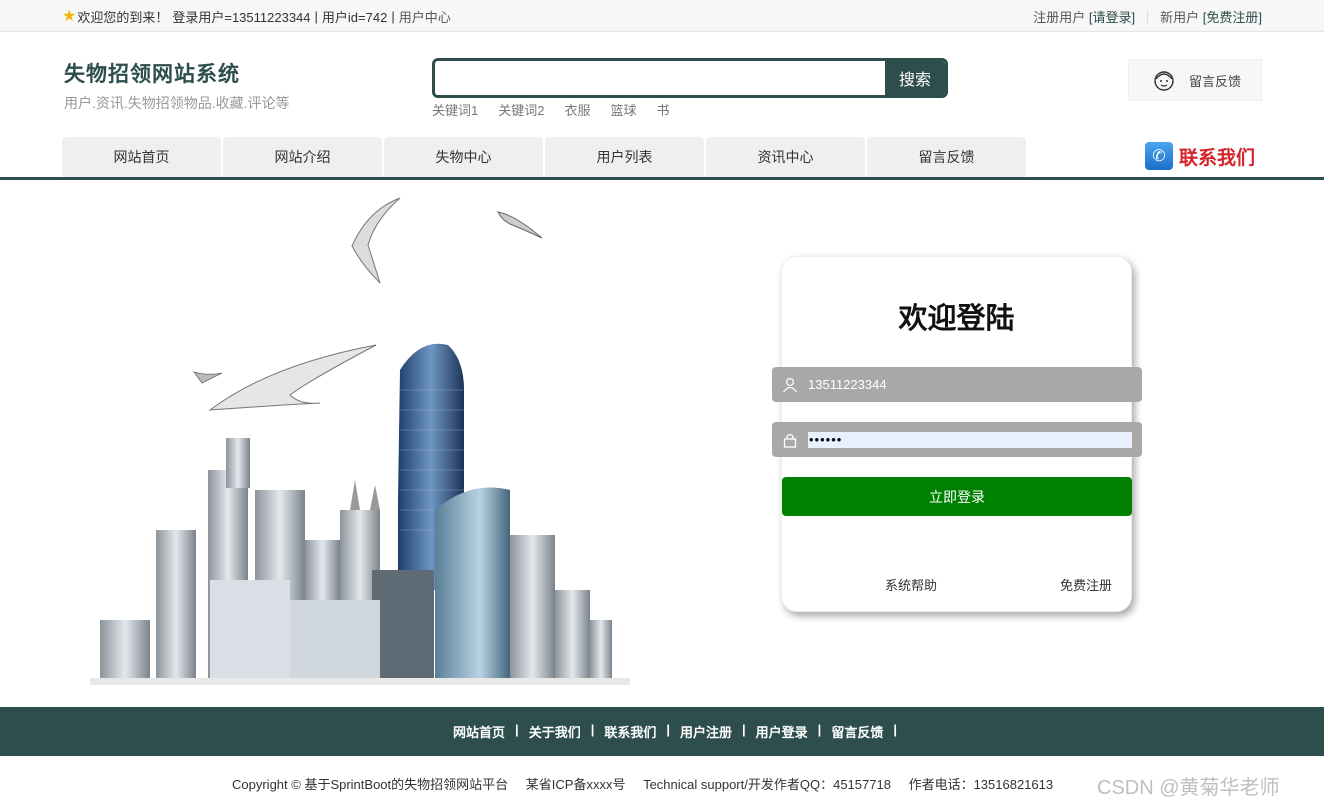  What do you see at coordinates (302, 157) in the screenshot?
I see `nav-item-about: 网站介绍` at bounding box center [302, 157].